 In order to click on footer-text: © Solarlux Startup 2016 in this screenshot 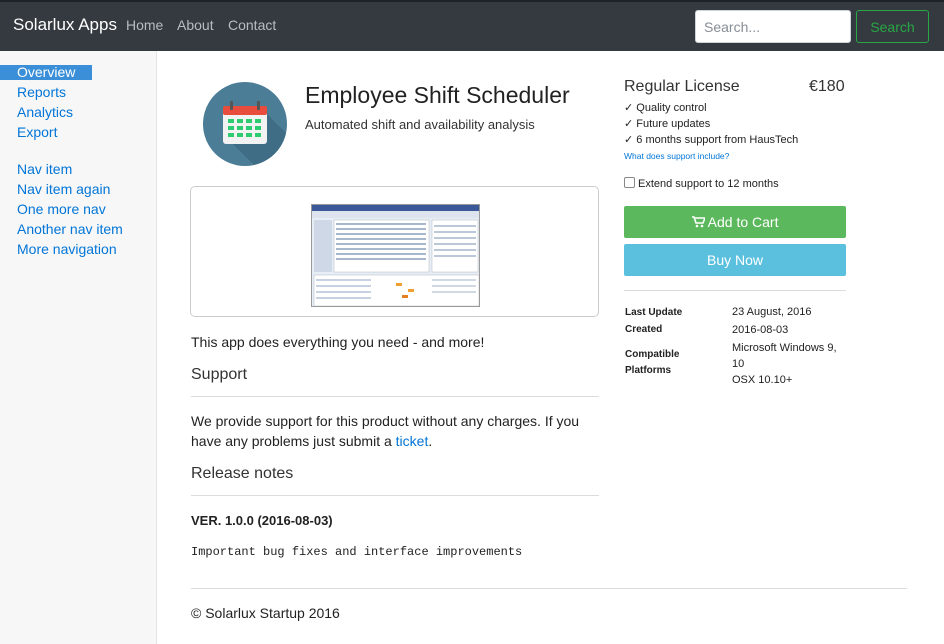, I will do `click(265, 613)`.